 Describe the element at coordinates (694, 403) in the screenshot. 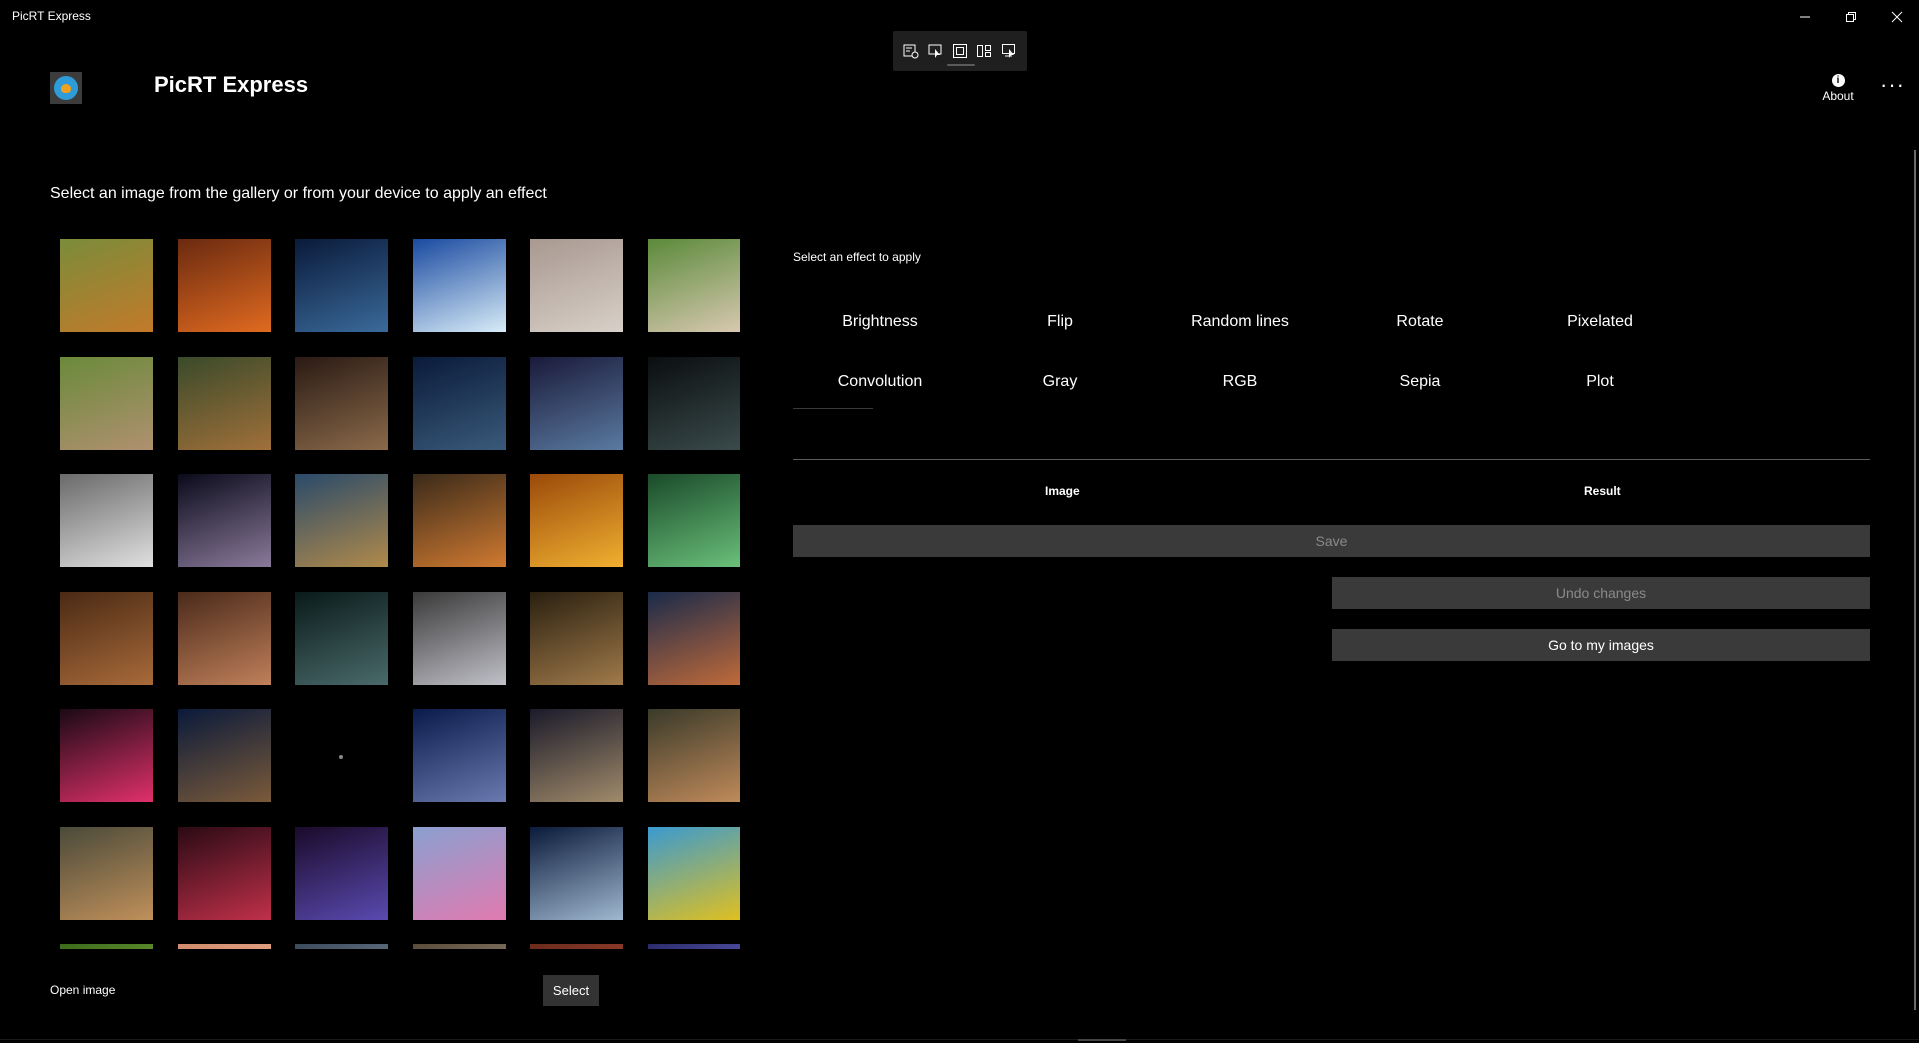

I see `gallery-thumbnail-dark-coast` at that location.